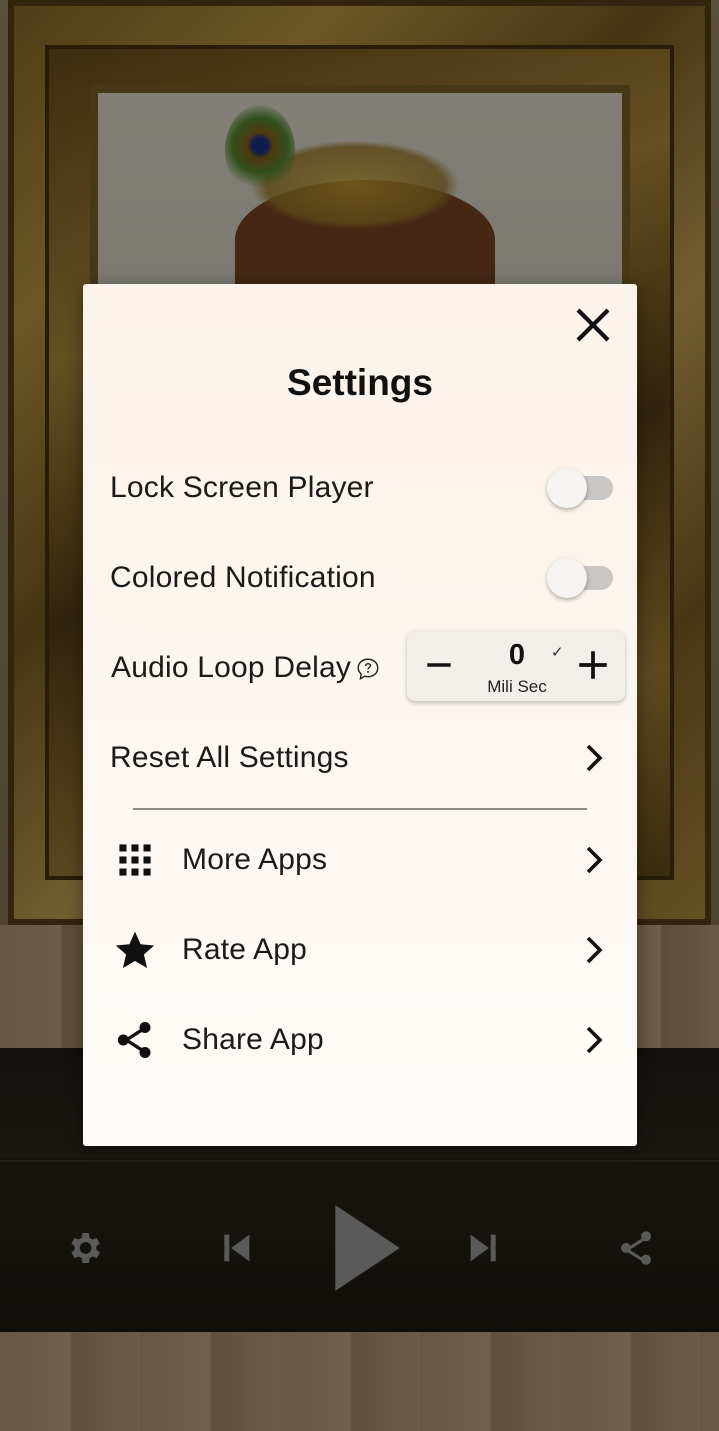  What do you see at coordinates (242, 487) in the screenshot?
I see `lock-screen-player-label: Lock Screen Player` at bounding box center [242, 487].